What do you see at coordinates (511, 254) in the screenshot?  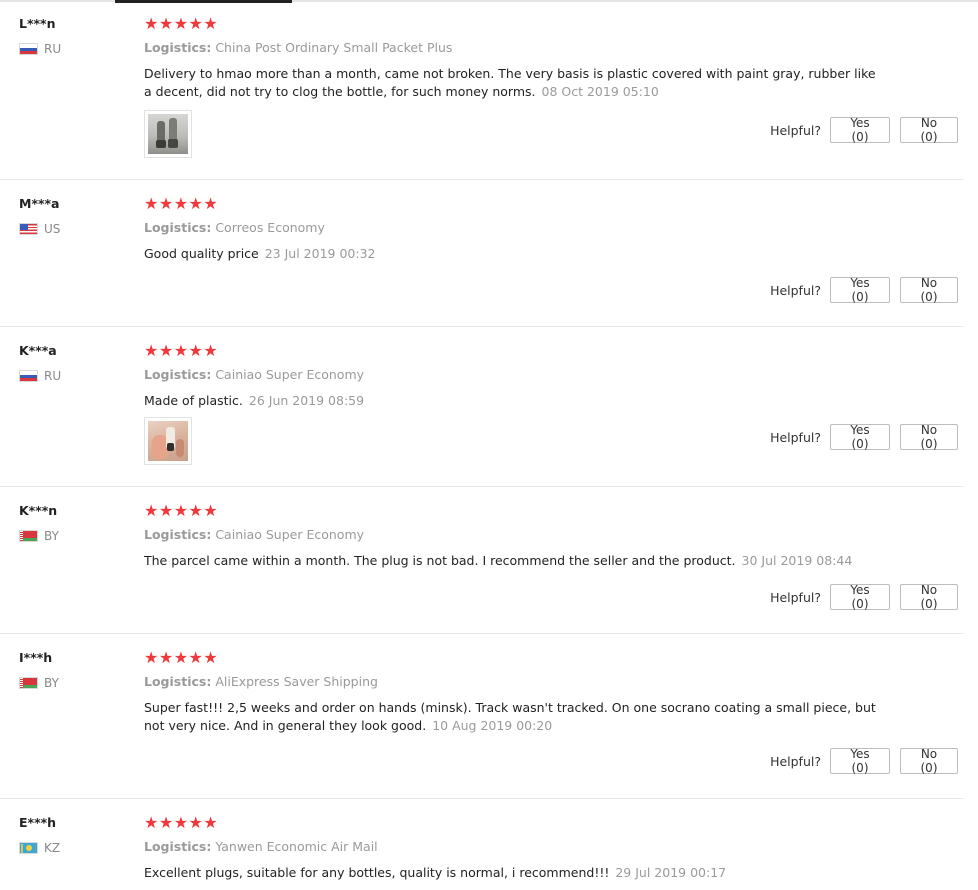 I see `review-text: Good quality price 23 Jul 2019 00:32` at bounding box center [511, 254].